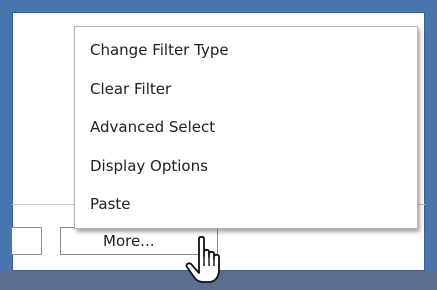  What do you see at coordinates (149, 165) in the screenshot?
I see `menu-item-label: Display Options` at bounding box center [149, 165].